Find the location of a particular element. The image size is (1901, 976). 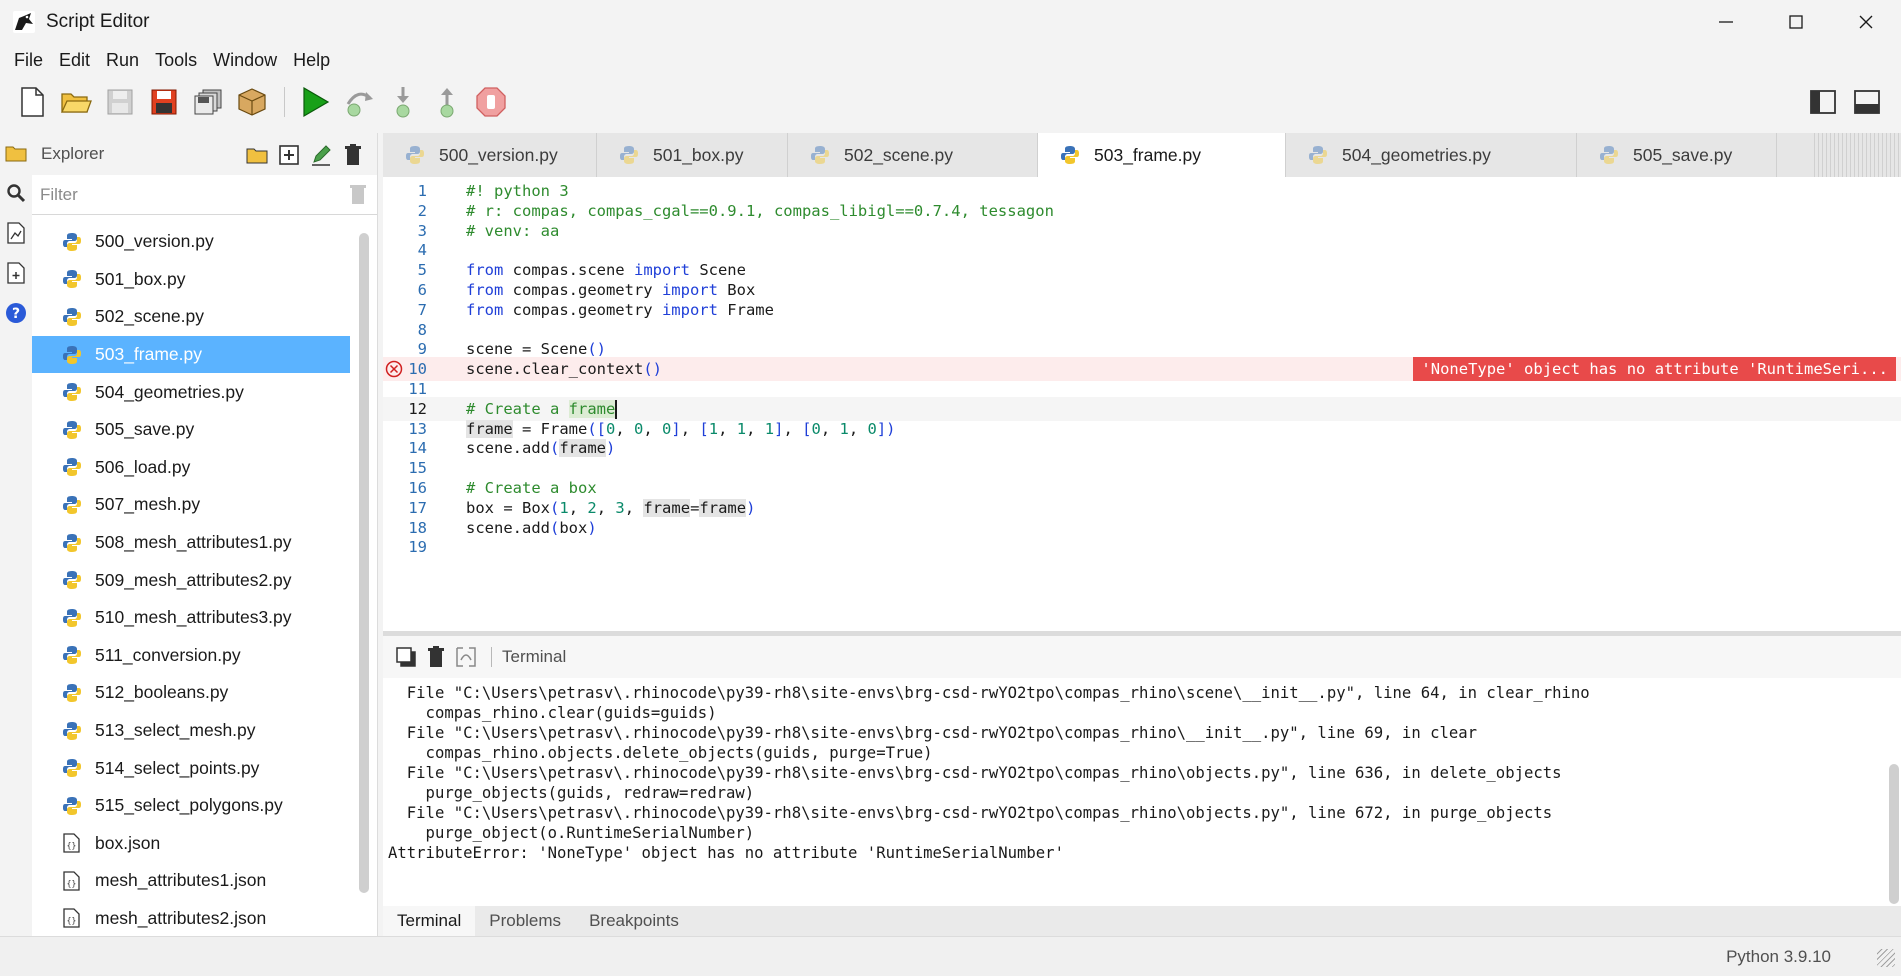

open-folder-explorer-button is located at coordinates (257, 155).